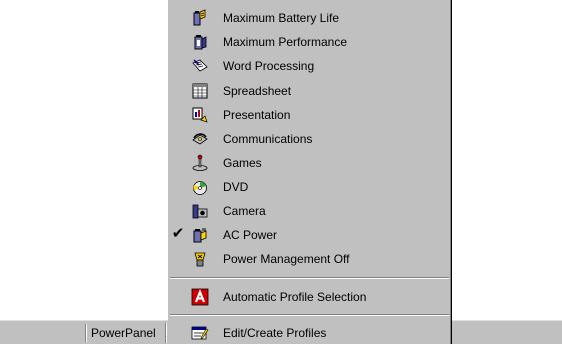 The width and height of the screenshot is (562, 345). Describe the element at coordinates (200, 297) in the screenshot. I see `automatic-profile-icon` at that location.